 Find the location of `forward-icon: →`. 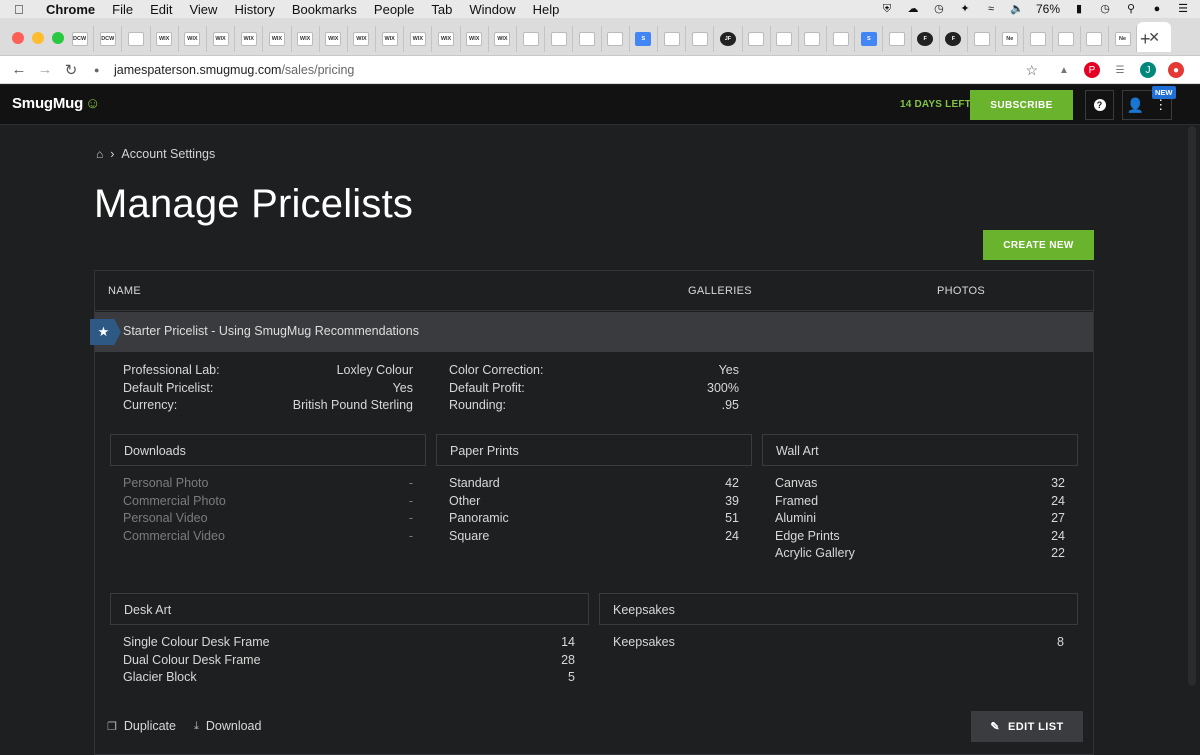

forward-icon: → is located at coordinates (45, 69).